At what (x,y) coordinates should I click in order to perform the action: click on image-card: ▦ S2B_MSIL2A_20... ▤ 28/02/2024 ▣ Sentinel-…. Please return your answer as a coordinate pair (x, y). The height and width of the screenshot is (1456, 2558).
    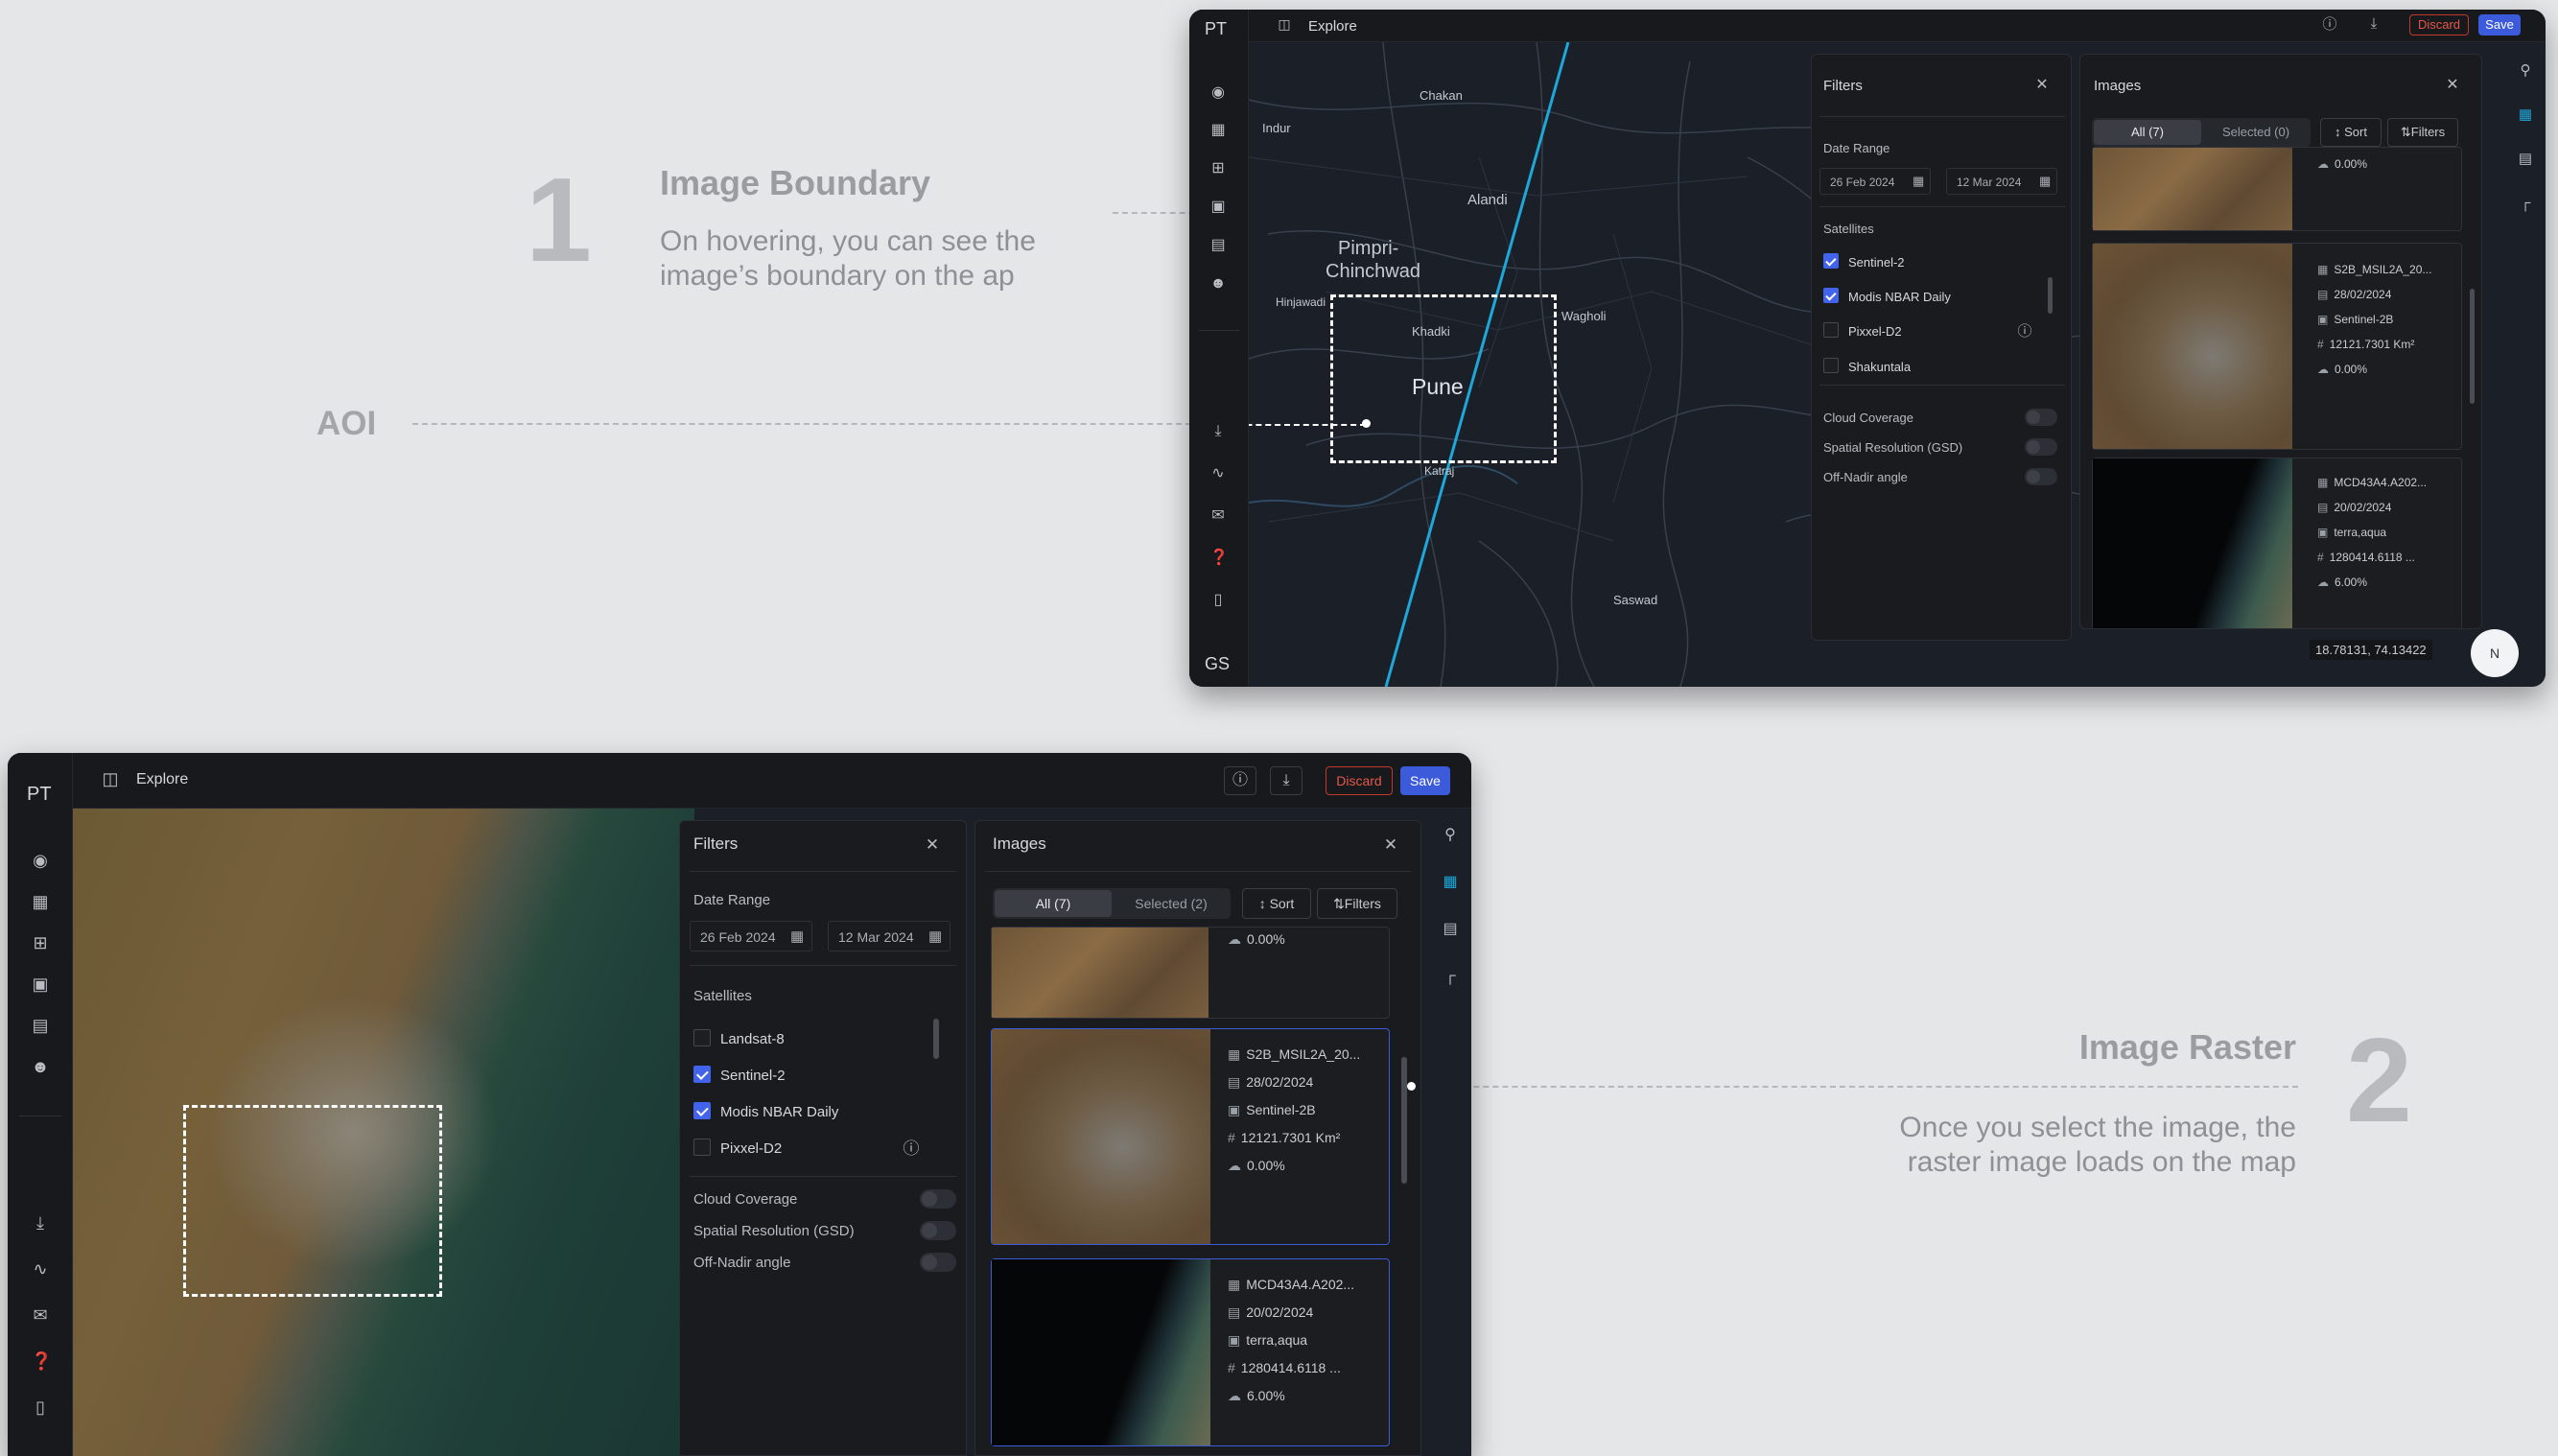
    Looking at the image, I should click on (2277, 347).